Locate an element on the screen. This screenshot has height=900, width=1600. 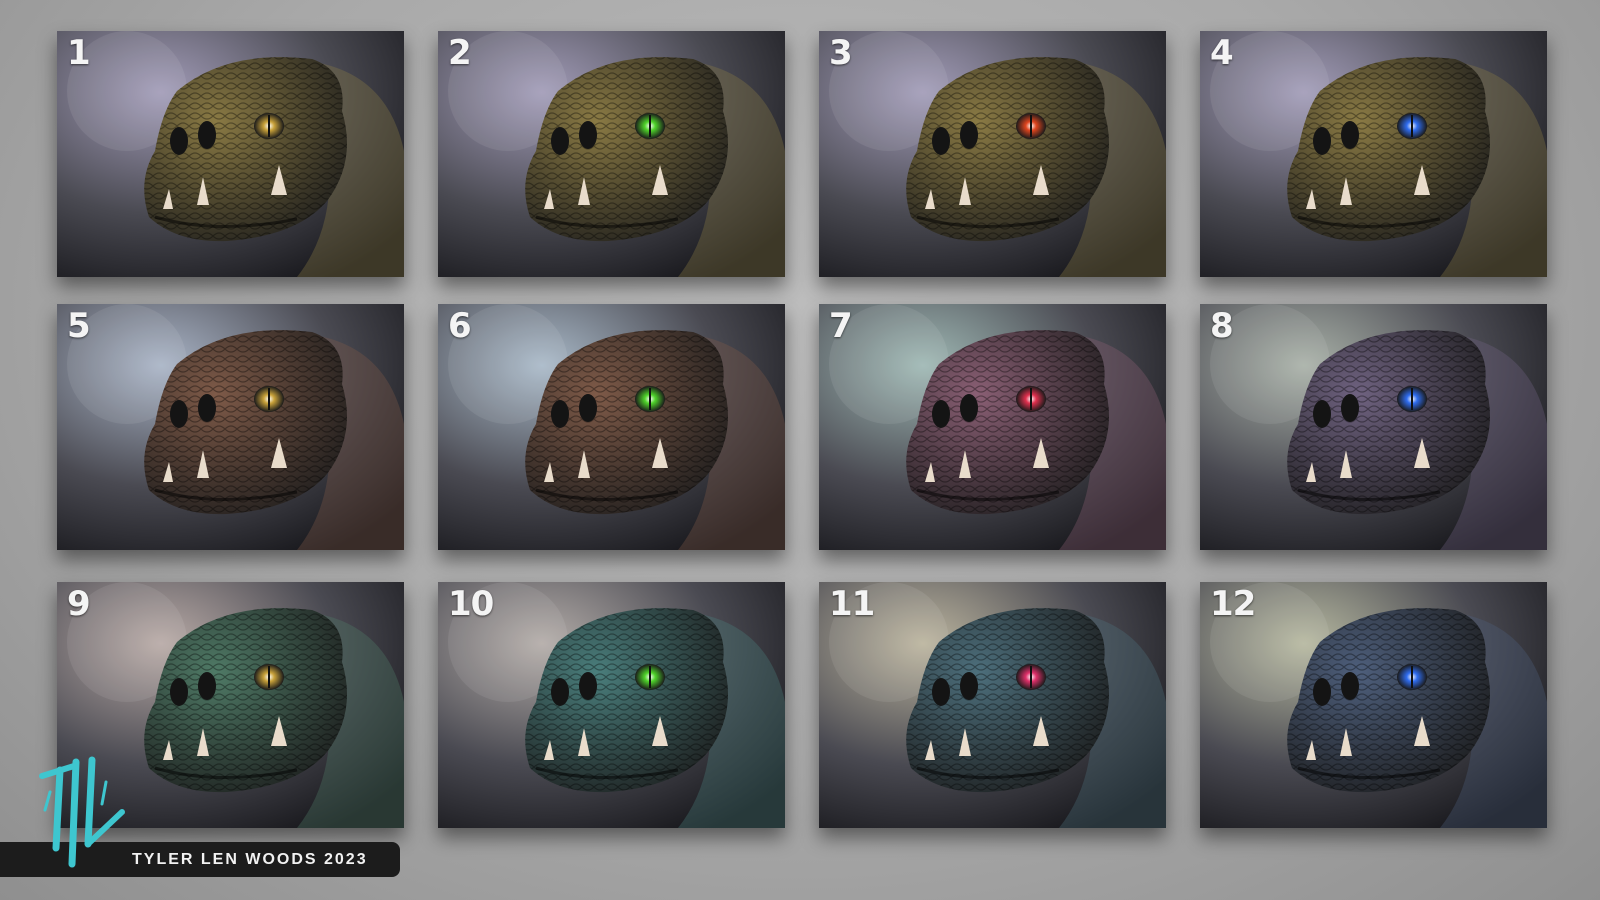
tile-number: 12 is located at coordinates (1233, 604).